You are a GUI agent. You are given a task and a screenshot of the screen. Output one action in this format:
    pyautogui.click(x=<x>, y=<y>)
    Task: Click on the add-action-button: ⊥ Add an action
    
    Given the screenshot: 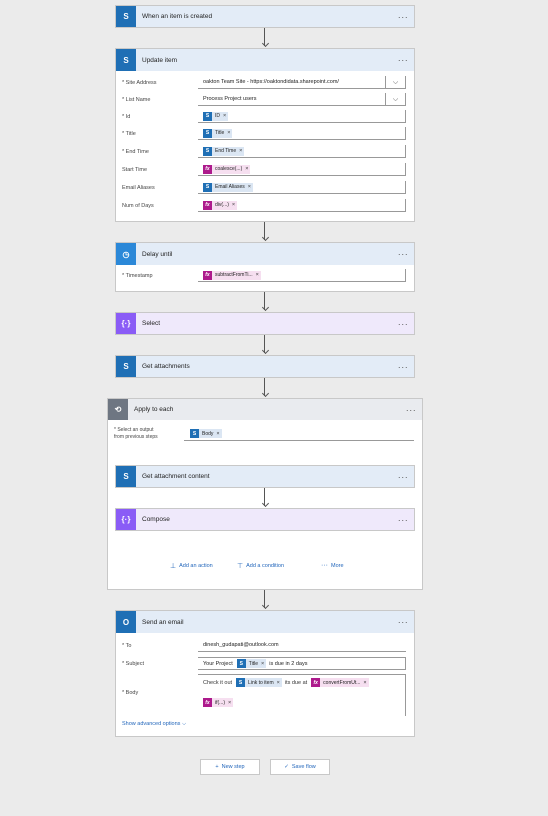 What is the action you would take?
    pyautogui.click(x=191, y=566)
    